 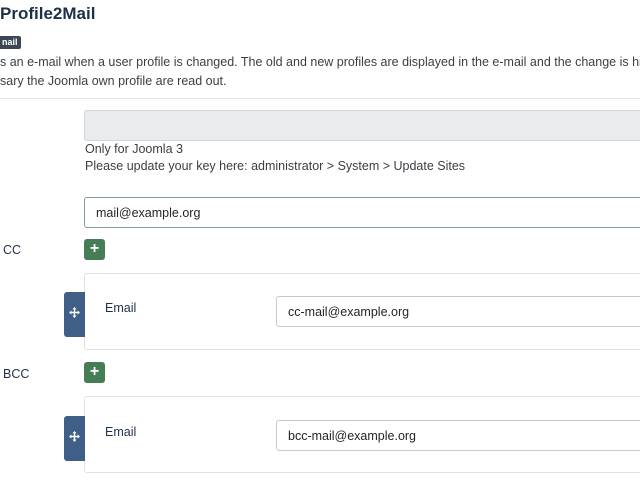 What do you see at coordinates (134, 149) in the screenshot?
I see `key-hint-joomla-version: Only for Joomla 3` at bounding box center [134, 149].